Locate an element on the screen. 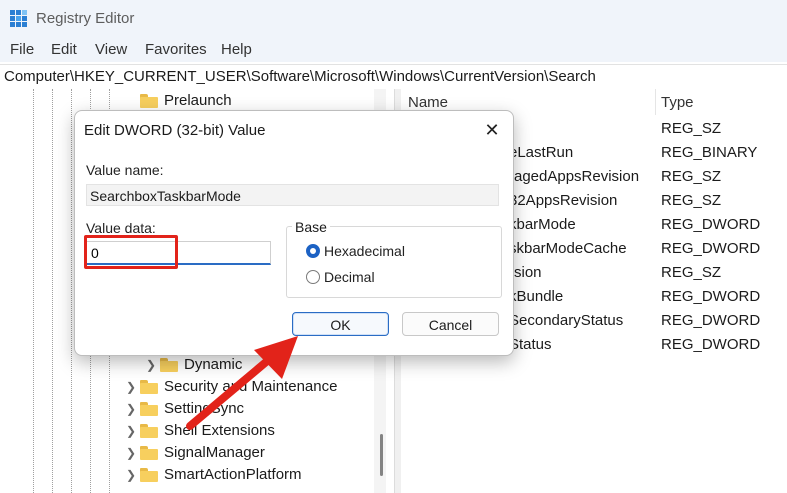 The width and height of the screenshot is (787, 493). value-row-type: REG_BINARY is located at coordinates (709, 152).